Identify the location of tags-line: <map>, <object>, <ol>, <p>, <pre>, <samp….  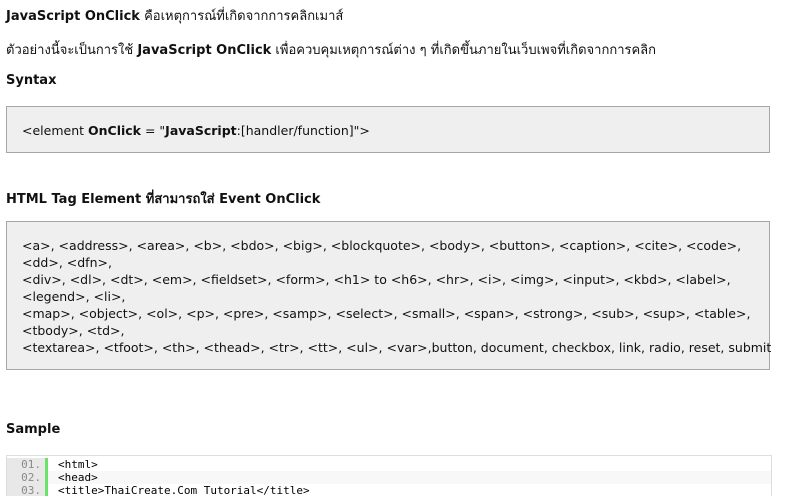
(386, 313).